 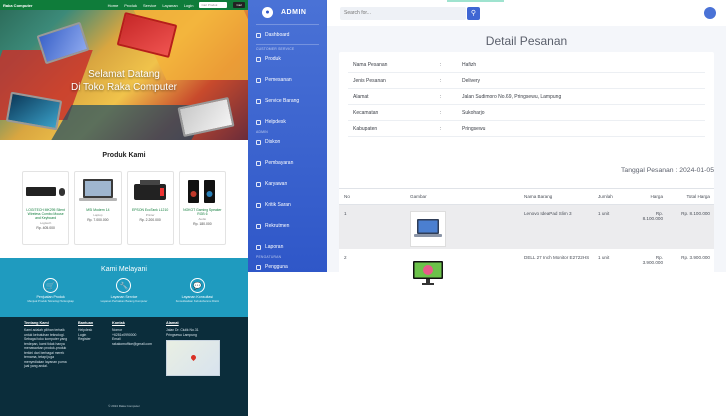 What do you see at coordinates (287, 226) in the screenshot?
I see `sidebar-item-rekrutmen: Rekrutmen` at bounding box center [287, 226].